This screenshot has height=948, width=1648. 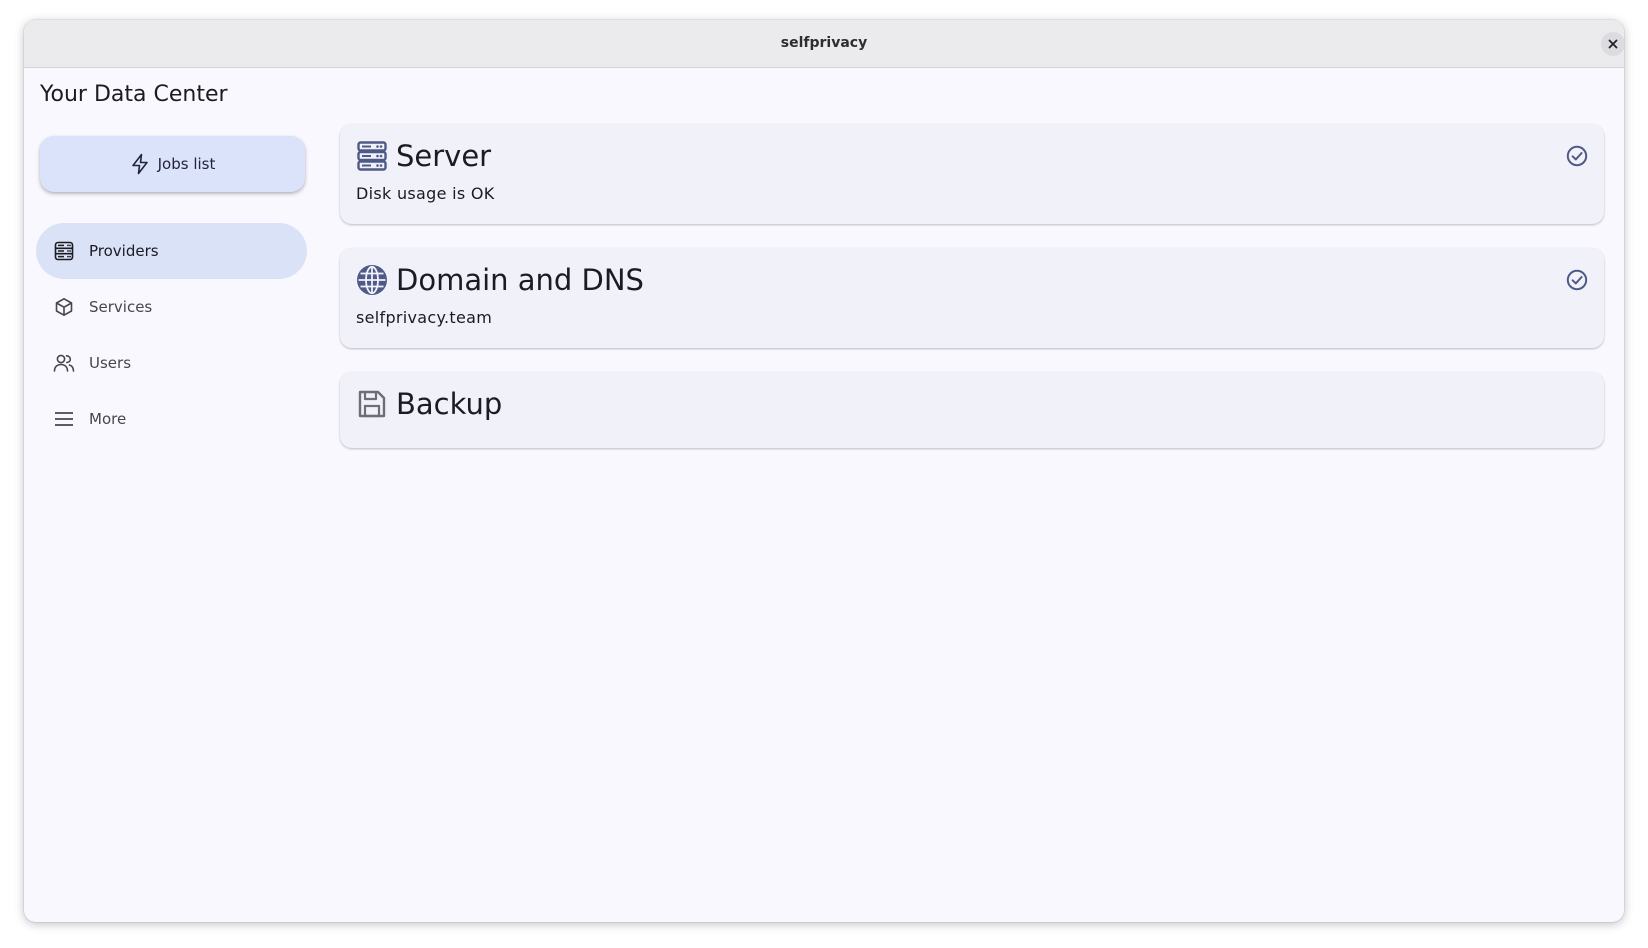 What do you see at coordinates (64, 419) in the screenshot?
I see `menu-icon` at bounding box center [64, 419].